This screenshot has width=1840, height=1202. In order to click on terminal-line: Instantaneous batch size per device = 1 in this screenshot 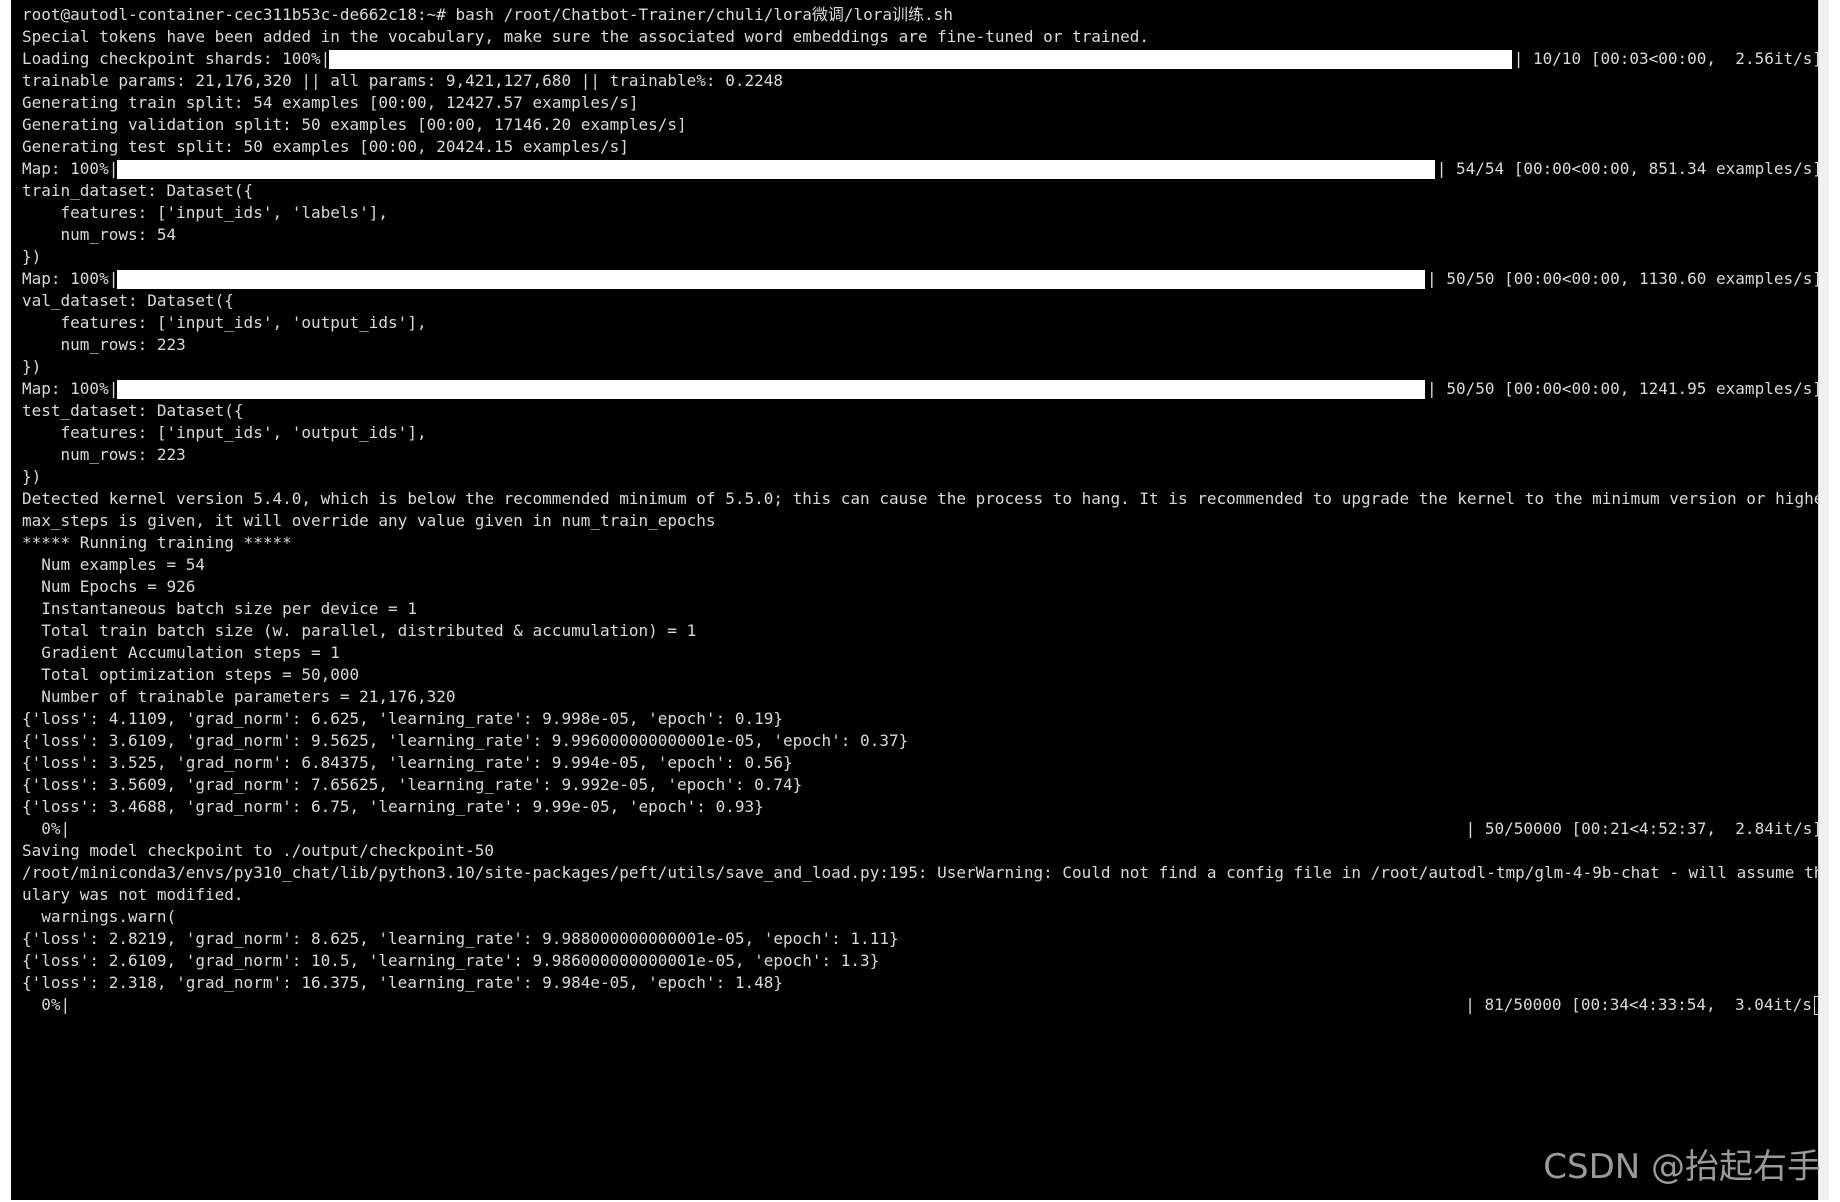, I will do `click(219, 608)`.